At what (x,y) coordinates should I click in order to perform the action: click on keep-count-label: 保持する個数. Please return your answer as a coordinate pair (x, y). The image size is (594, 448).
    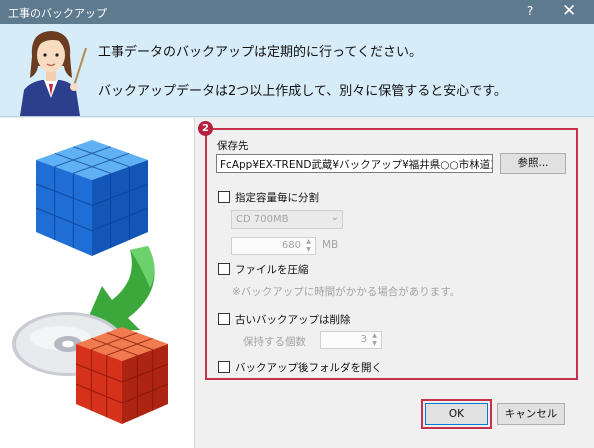
    Looking at the image, I should click on (274, 342).